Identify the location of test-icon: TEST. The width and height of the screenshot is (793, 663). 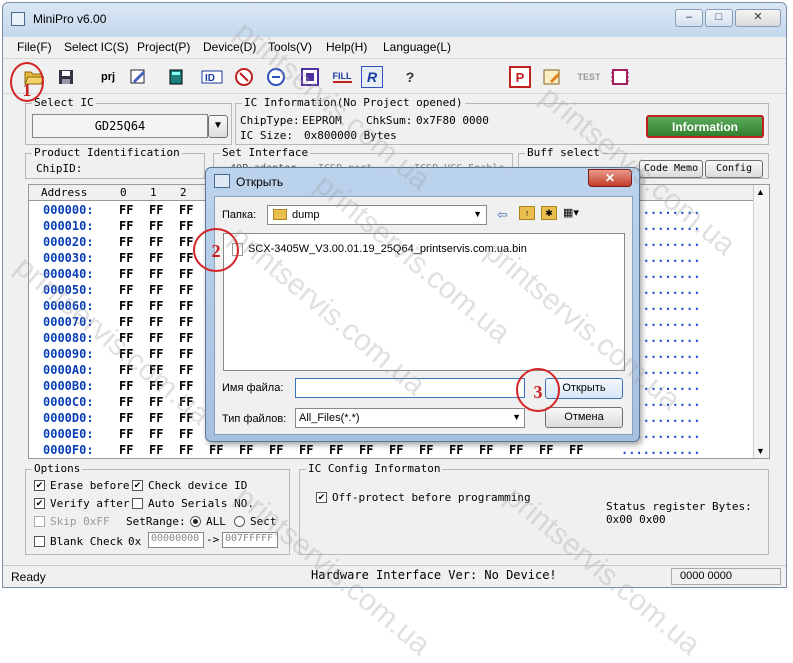
(589, 77).